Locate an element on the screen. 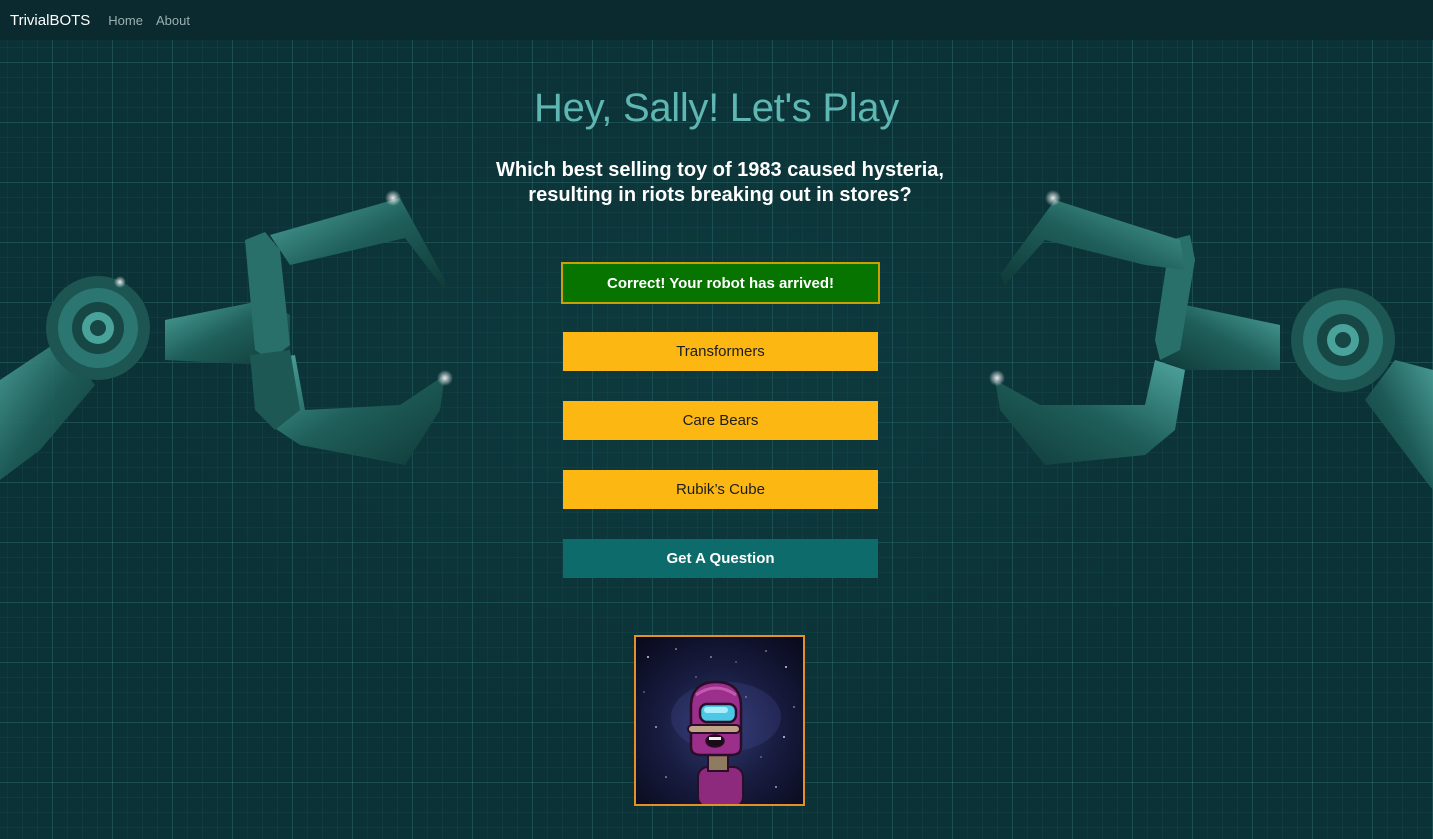  robot-avatar is located at coordinates (719, 720).